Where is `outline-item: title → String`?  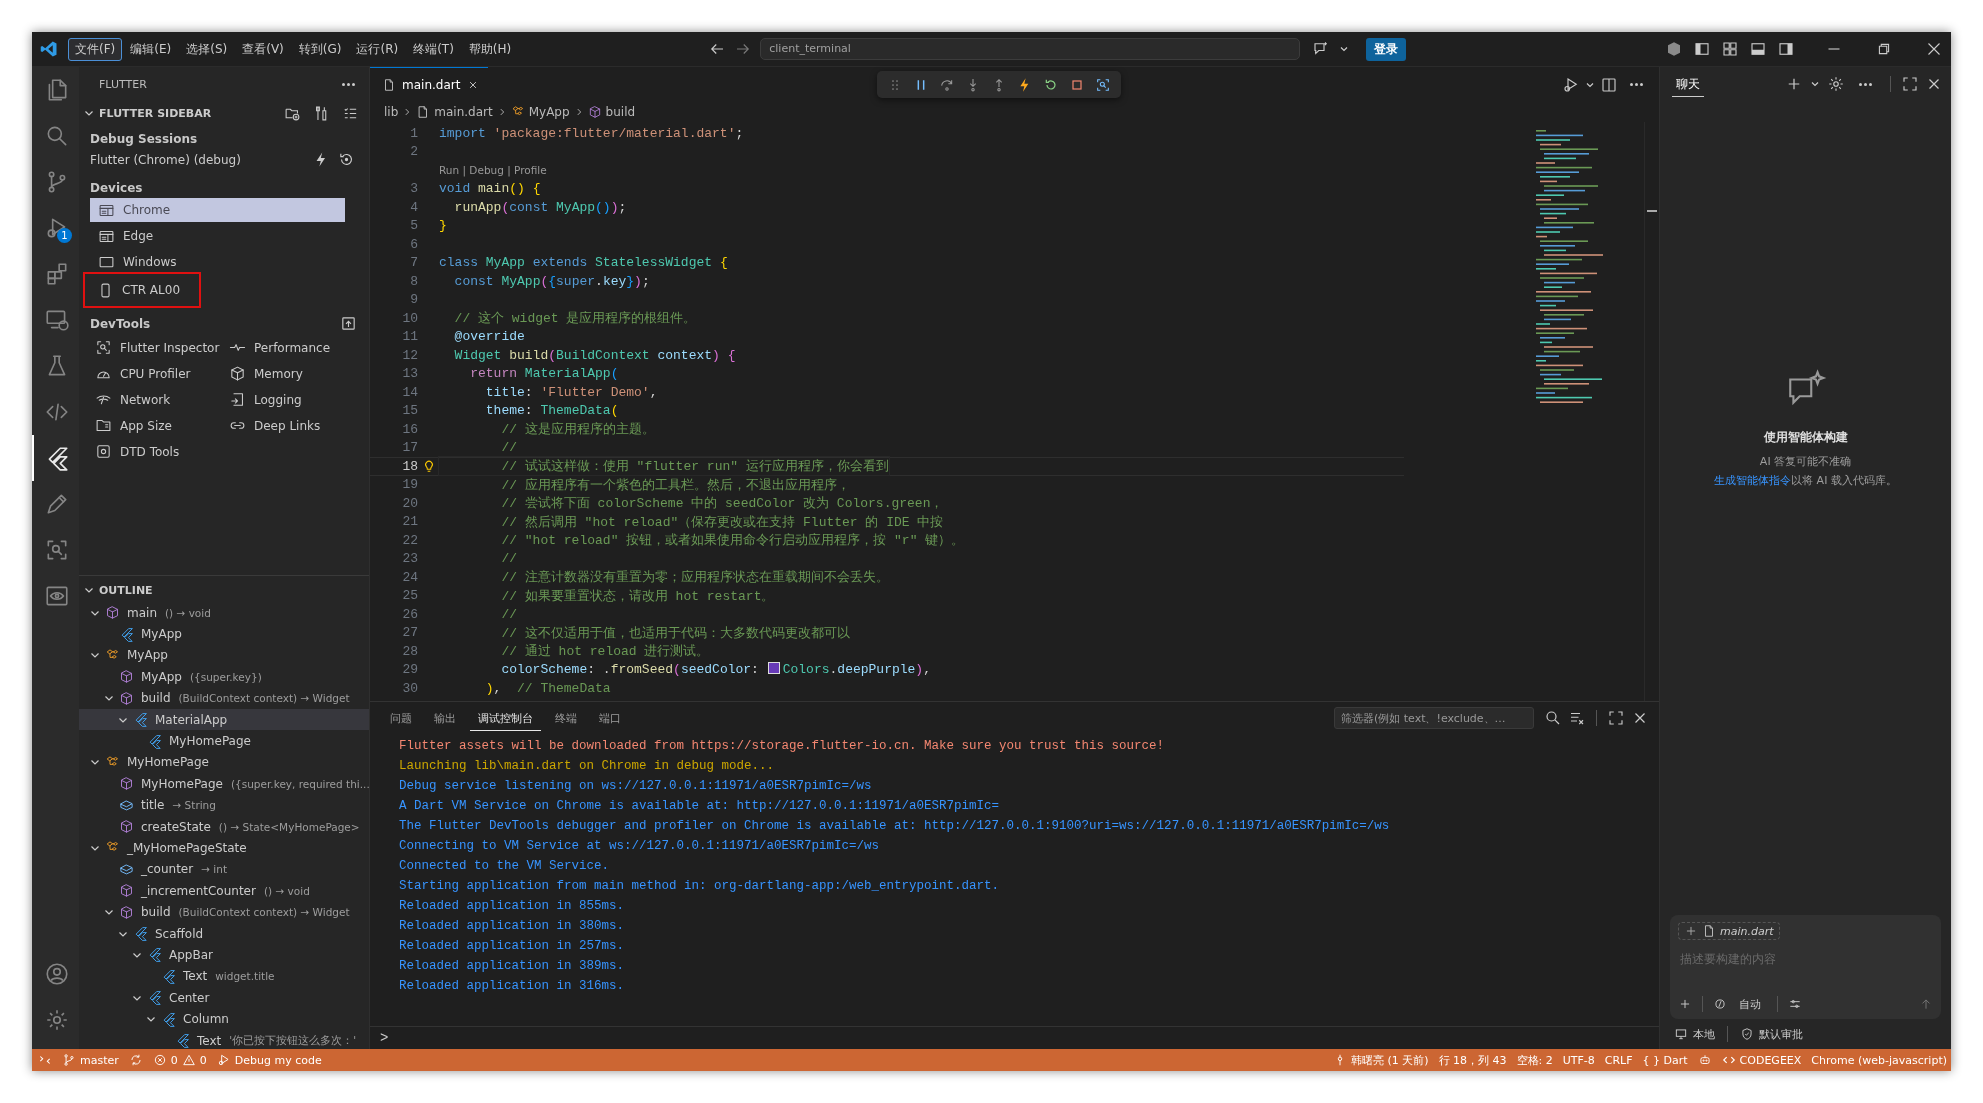
outline-item: title → String is located at coordinates (224, 805).